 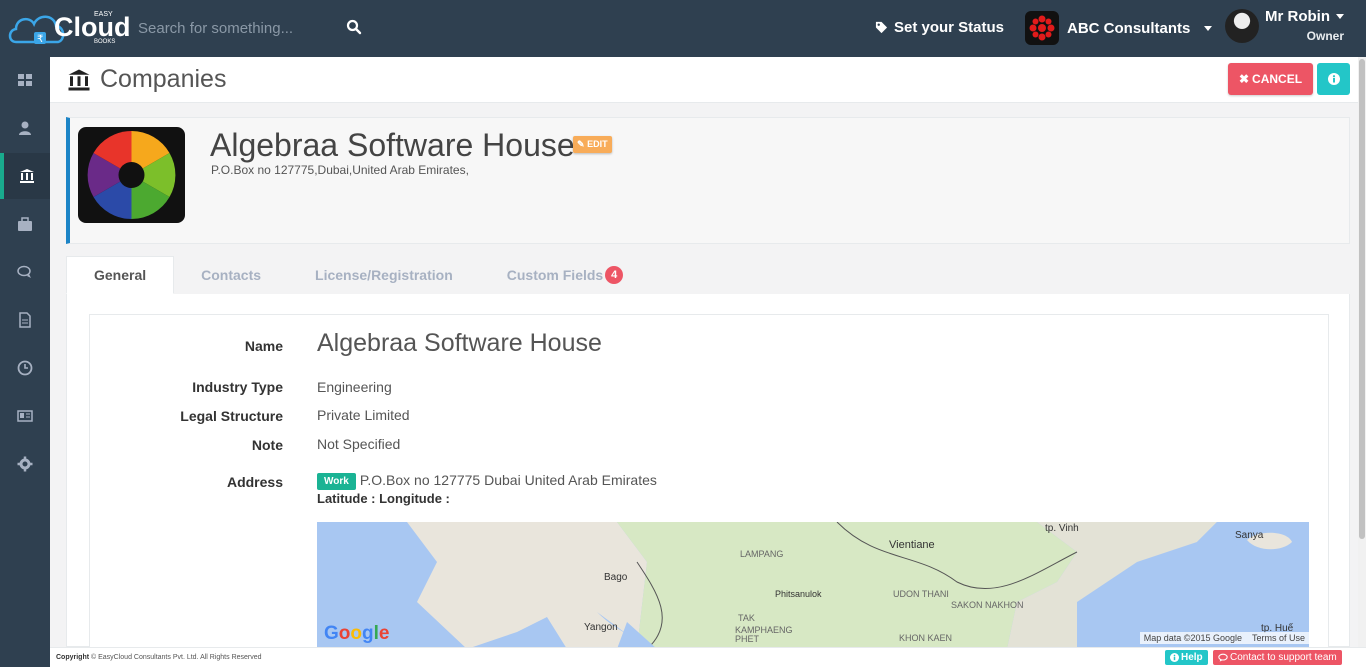 I want to click on sidebar-item-messages, so click(x=25, y=272).